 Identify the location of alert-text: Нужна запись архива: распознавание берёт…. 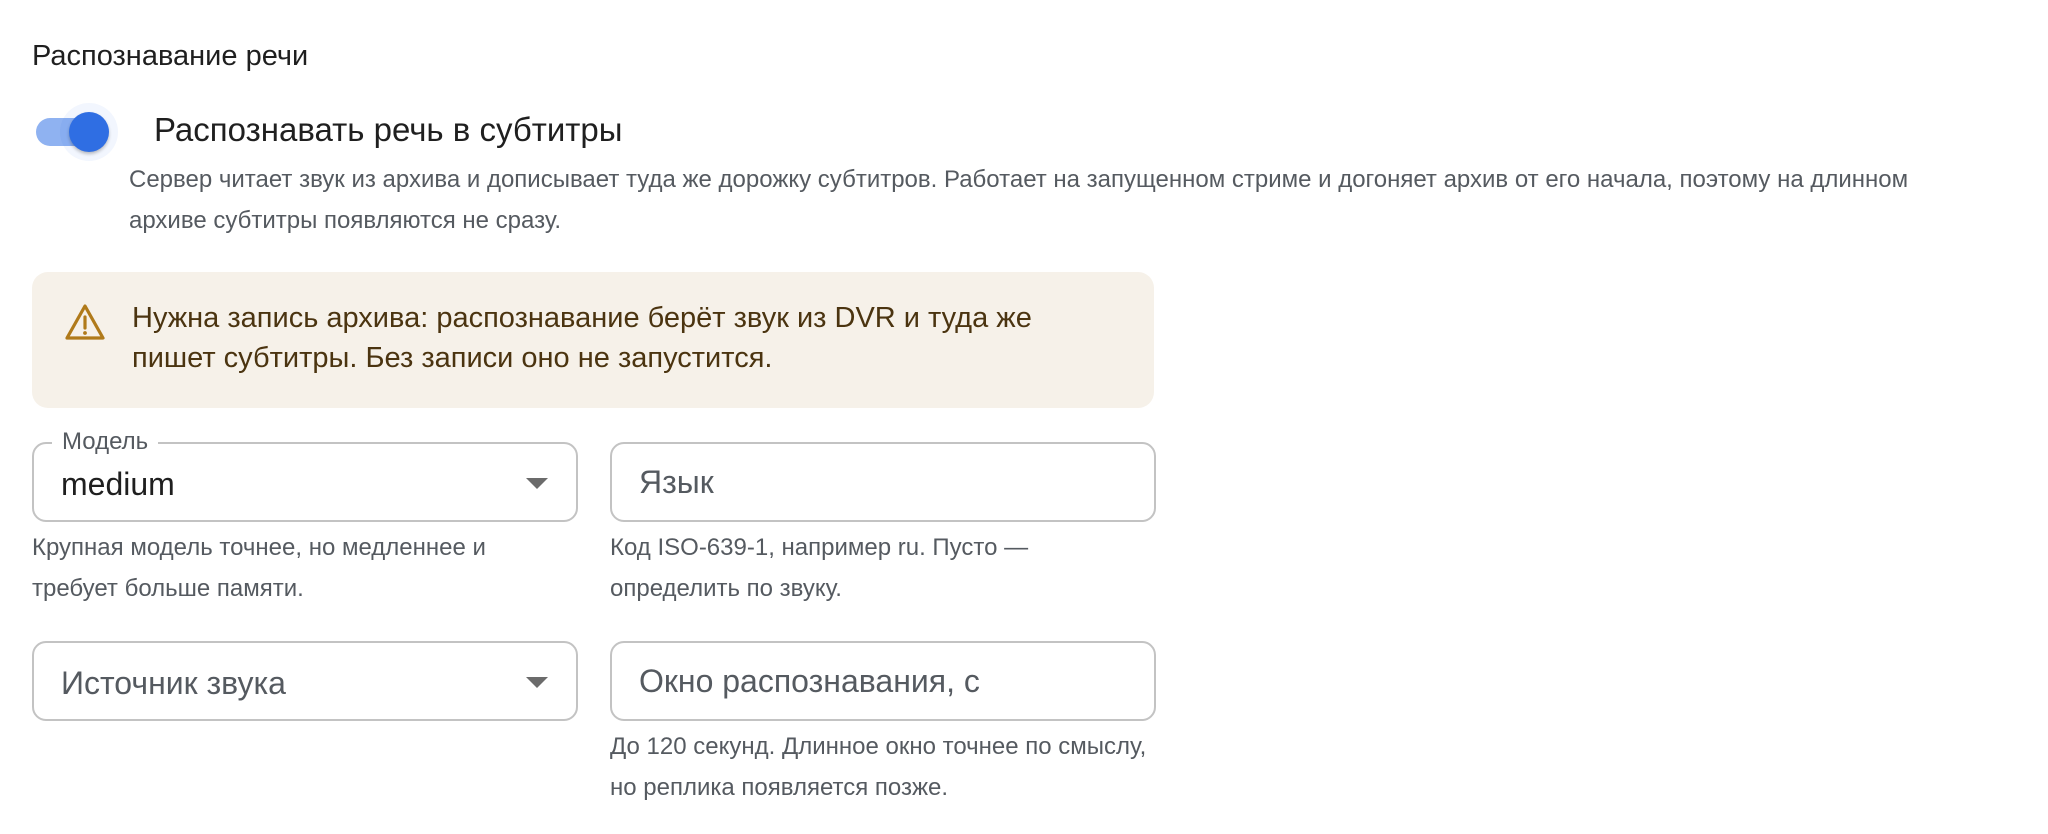
(582, 338).